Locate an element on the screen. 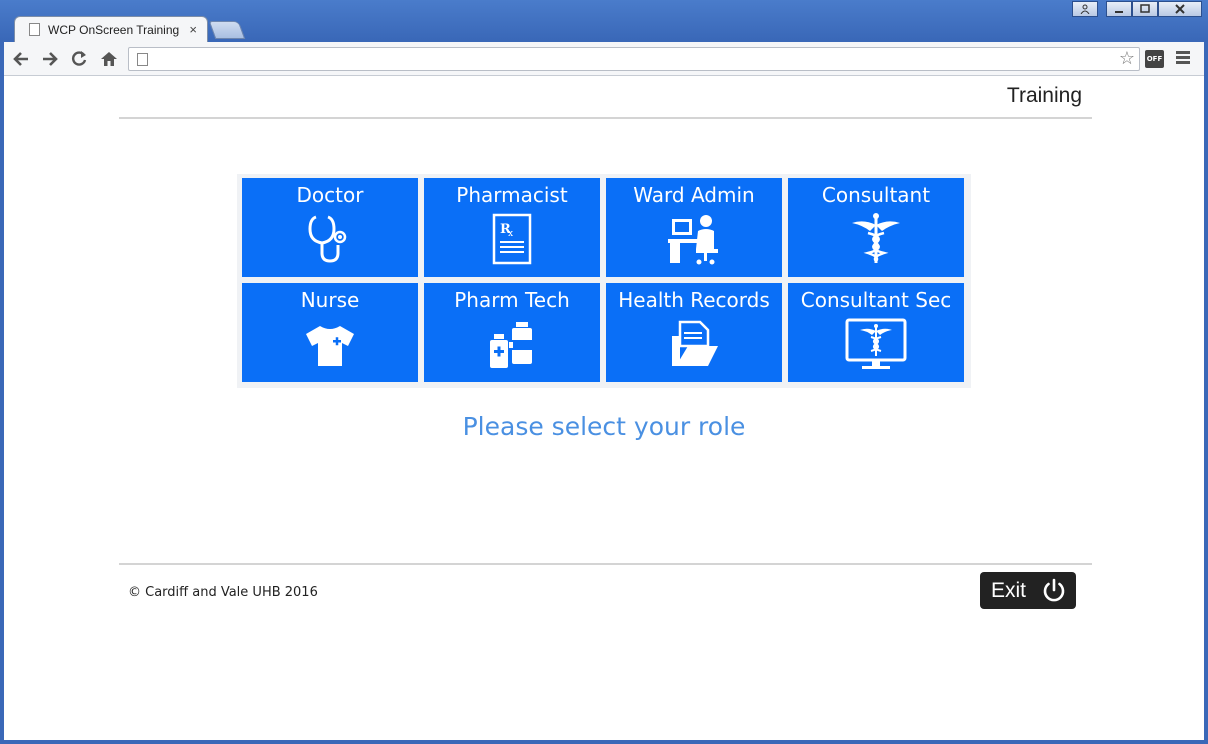  role-label: Health Records is located at coordinates (694, 300).